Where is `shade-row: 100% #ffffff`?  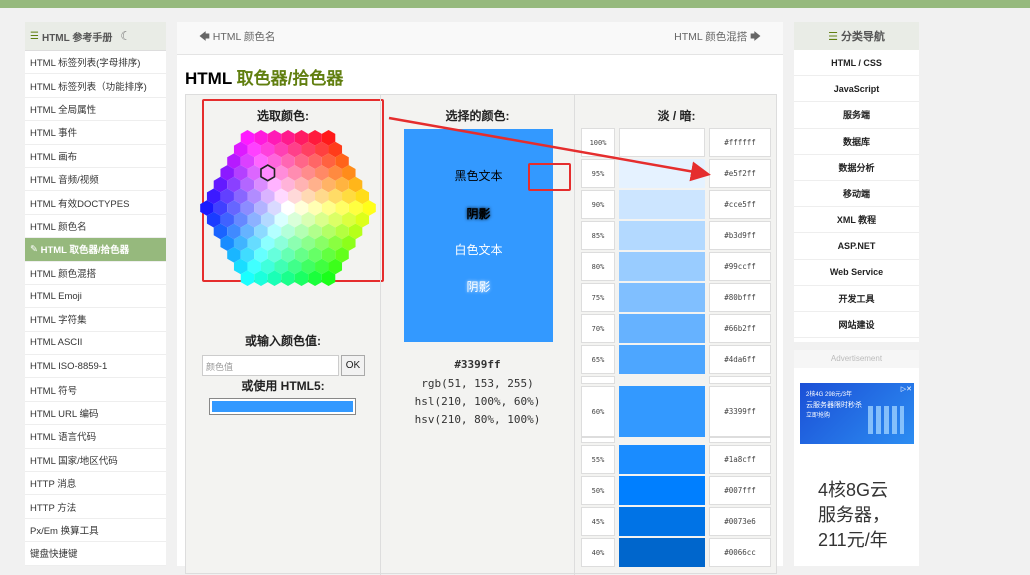
shade-row: 100% #ffffff is located at coordinates (676, 142).